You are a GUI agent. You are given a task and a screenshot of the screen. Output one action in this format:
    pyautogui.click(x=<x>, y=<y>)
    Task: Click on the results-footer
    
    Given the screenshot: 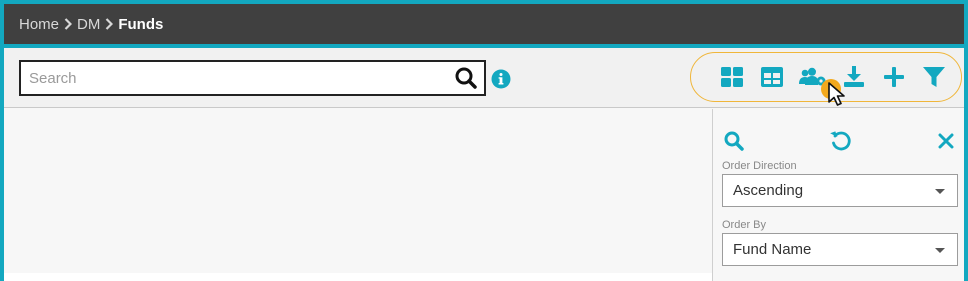 What is the action you would take?
    pyautogui.click(x=358, y=277)
    